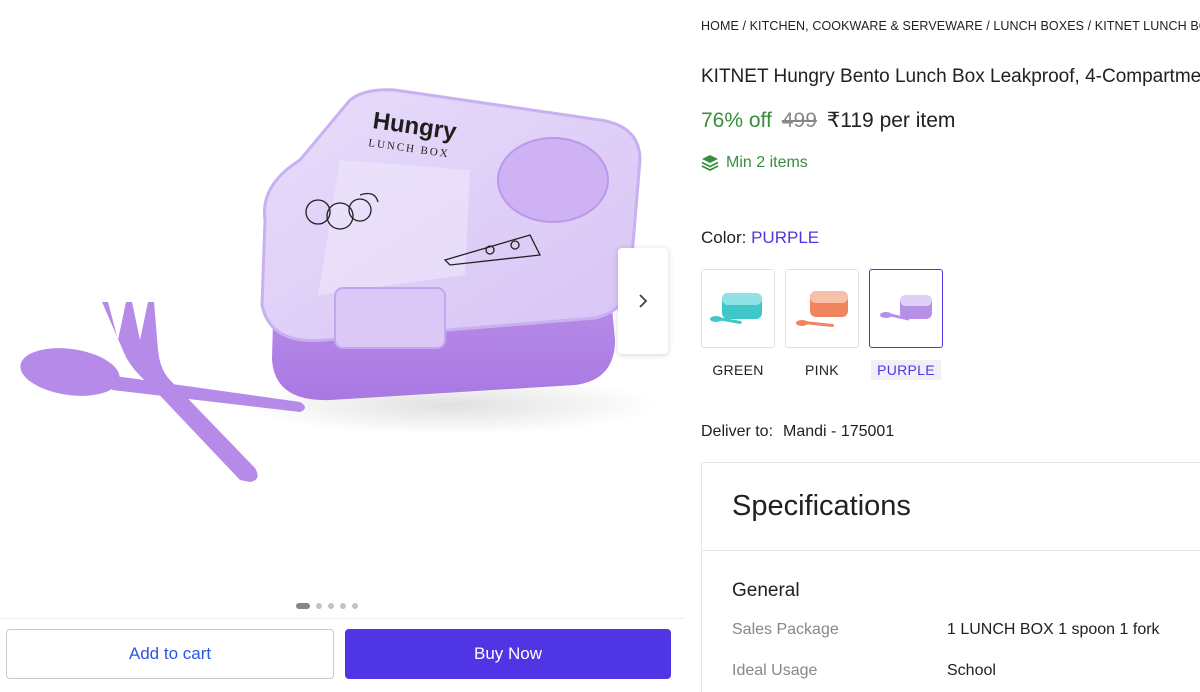  What do you see at coordinates (170, 654) in the screenshot?
I see `add-to-cart-button: Add to cart` at bounding box center [170, 654].